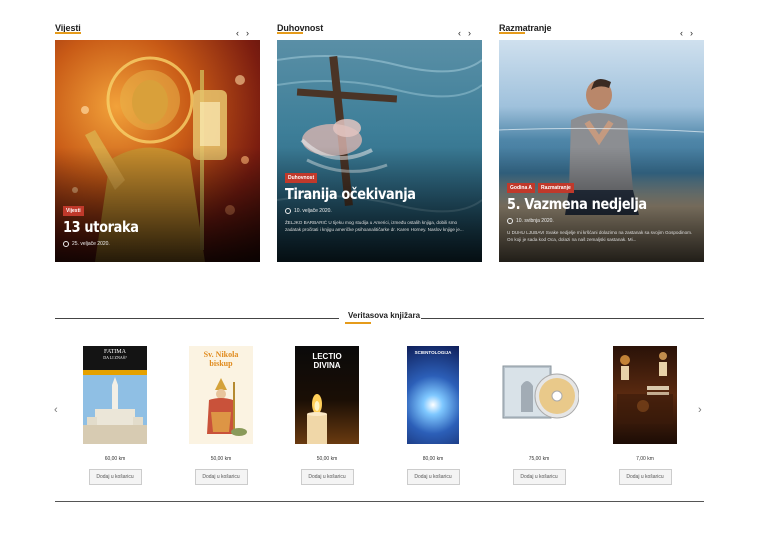 Image resolution: width=768 pixels, height=540 pixels. I want to click on cover-subtitle: biskup, so click(221, 363).